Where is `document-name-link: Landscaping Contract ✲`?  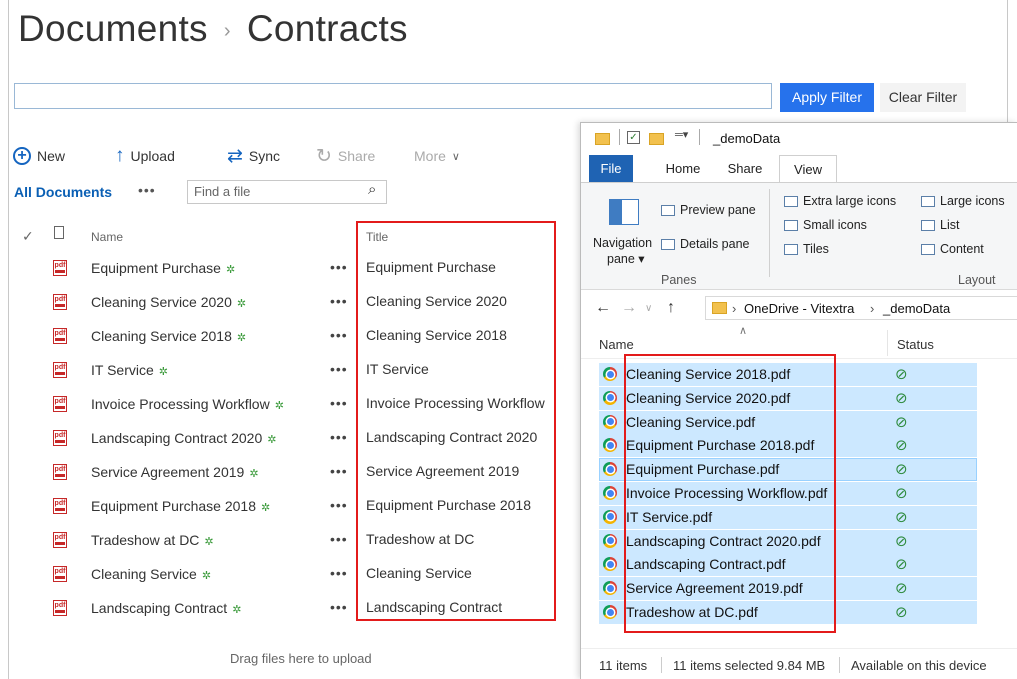 document-name-link: Landscaping Contract ✲ is located at coordinates (166, 608).